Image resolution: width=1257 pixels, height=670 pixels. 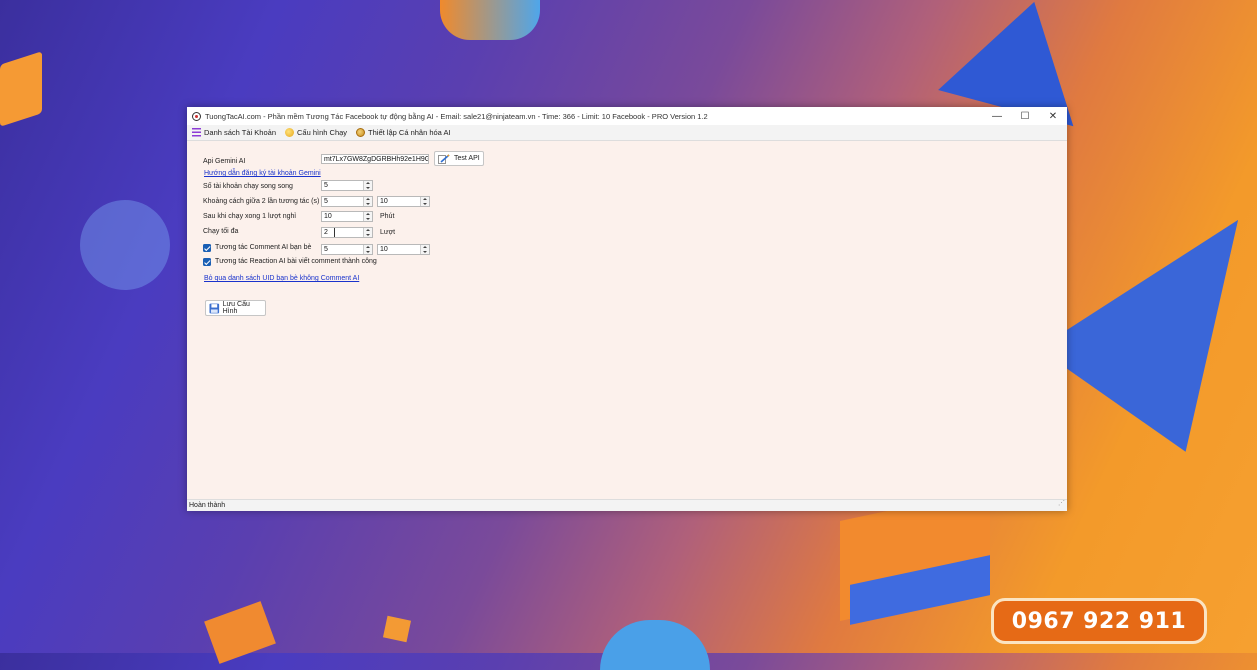 What do you see at coordinates (1061, 504) in the screenshot?
I see `resize-grip-icon: ⋰` at bounding box center [1061, 504].